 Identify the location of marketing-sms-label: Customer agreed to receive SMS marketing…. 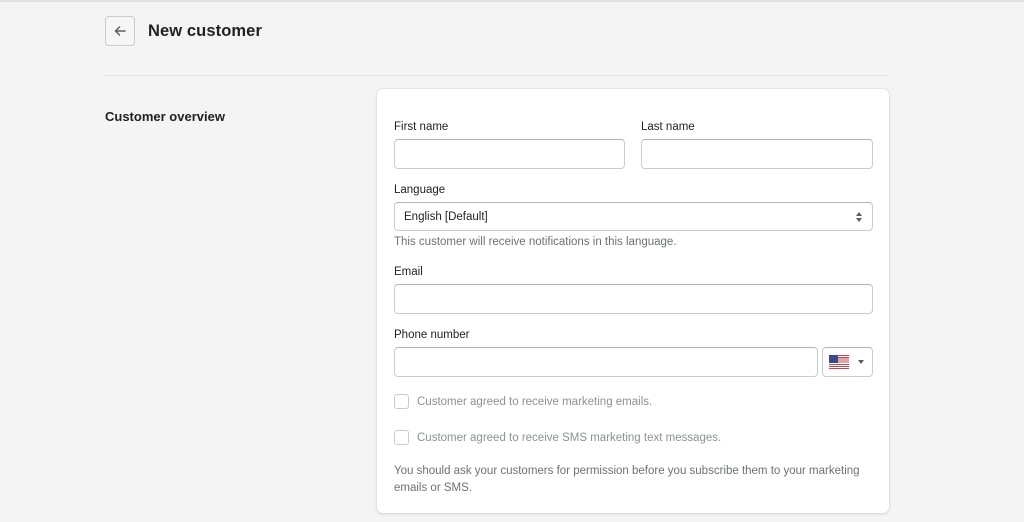
(569, 437).